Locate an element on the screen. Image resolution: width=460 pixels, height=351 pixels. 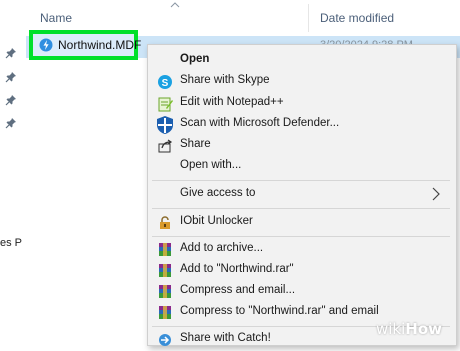
menu-item-share: Share is located at coordinates (298, 146).